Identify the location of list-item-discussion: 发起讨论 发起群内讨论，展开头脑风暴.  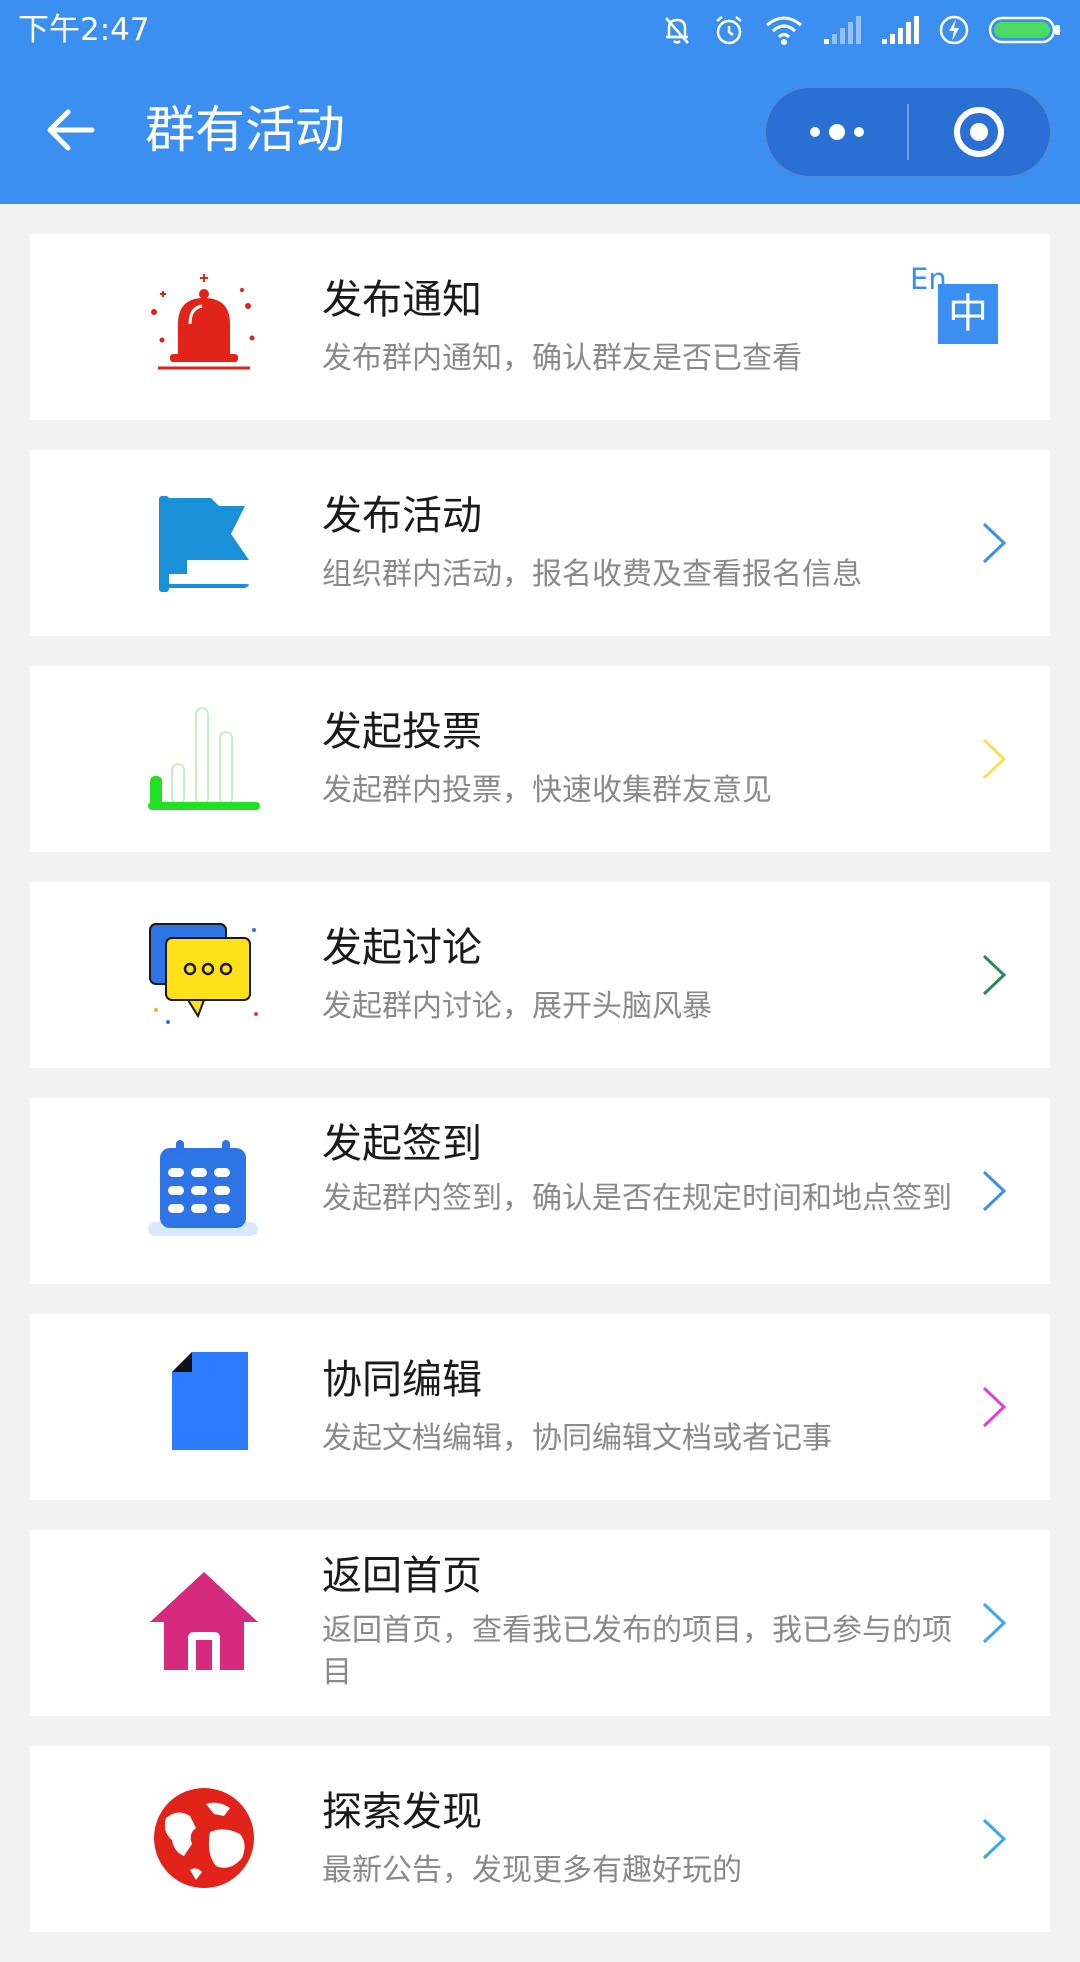
(540, 975).